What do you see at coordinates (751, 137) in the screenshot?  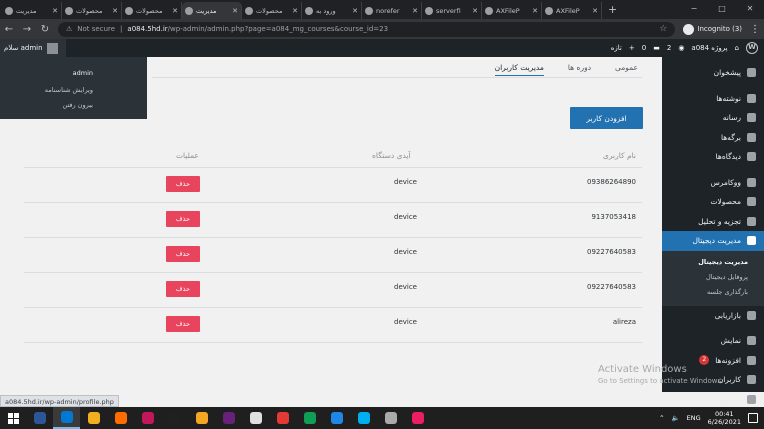 I see `pages-icon` at bounding box center [751, 137].